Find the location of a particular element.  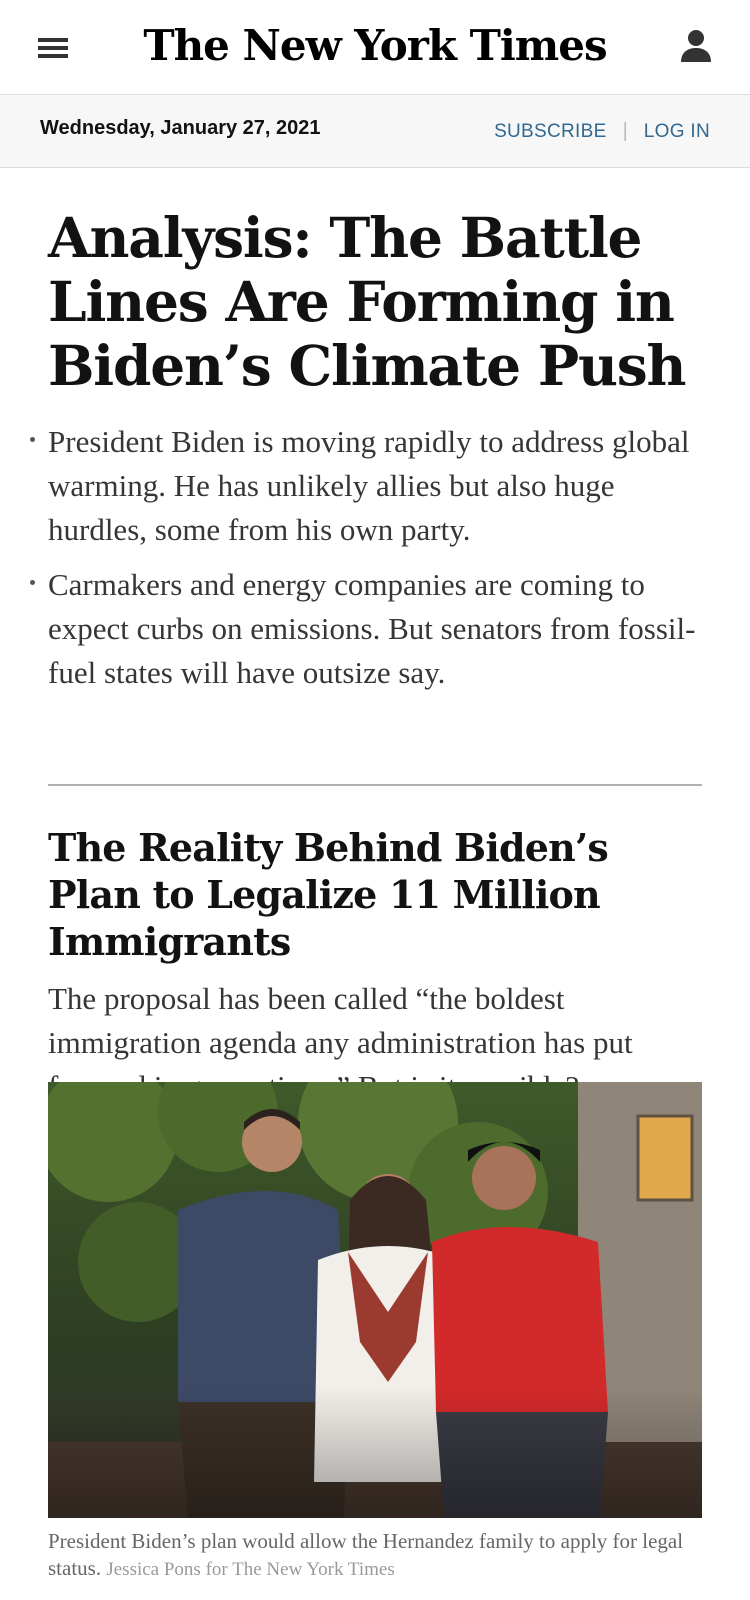

subscribe-link: SUBSCRIBE is located at coordinates (550, 132).